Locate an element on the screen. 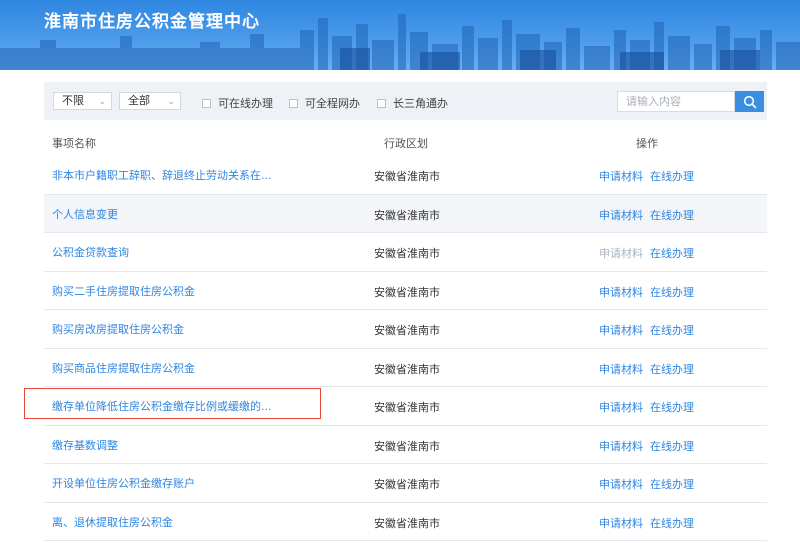 This screenshot has height=543, width=800. filter-toolbar: 不限 ⌄ 全部 ⌄ 可在线办理 可全程网办 长三角通办 is located at coordinates (405, 101).